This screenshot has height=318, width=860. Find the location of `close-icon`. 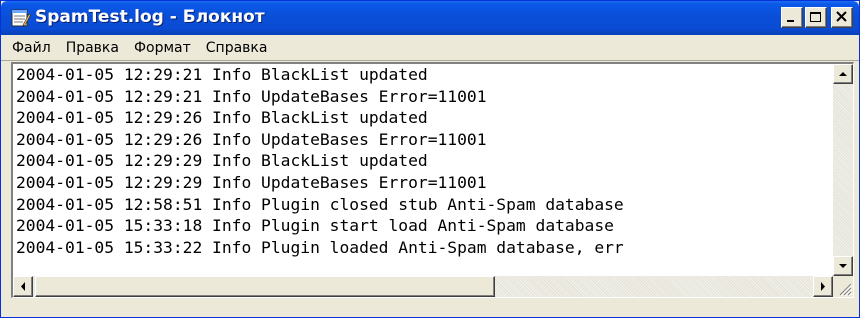

close-icon is located at coordinates (841, 16).